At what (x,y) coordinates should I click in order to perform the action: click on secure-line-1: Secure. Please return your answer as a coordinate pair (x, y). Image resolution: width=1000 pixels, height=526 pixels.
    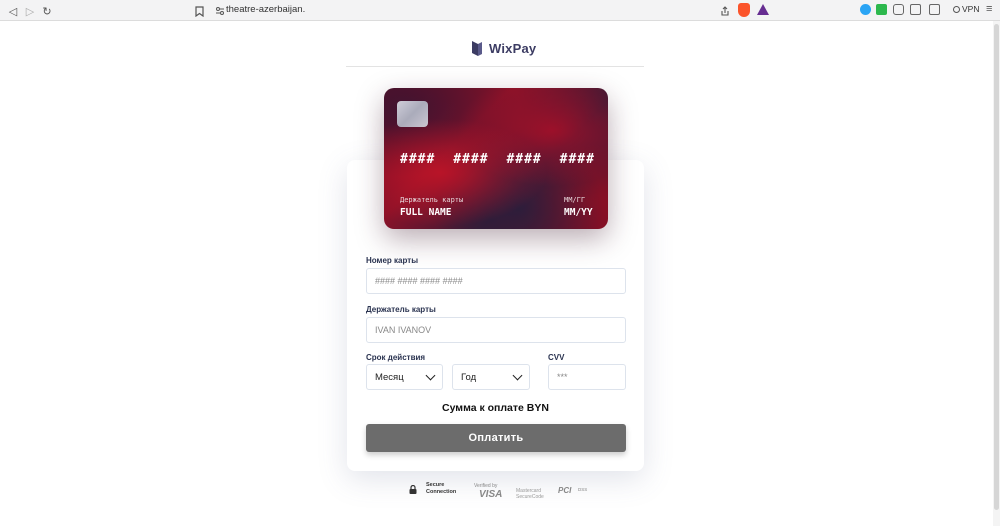
    Looking at the image, I should click on (435, 485).